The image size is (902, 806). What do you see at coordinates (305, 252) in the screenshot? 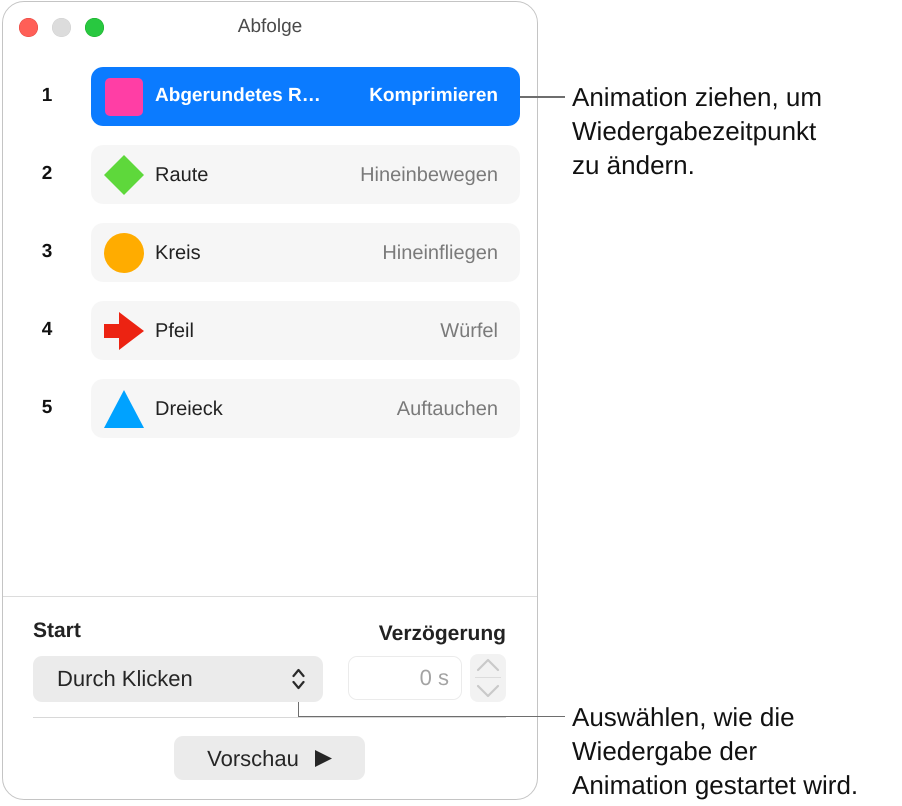
I see `animation-list-item: Kreis Hineinfliegen` at bounding box center [305, 252].